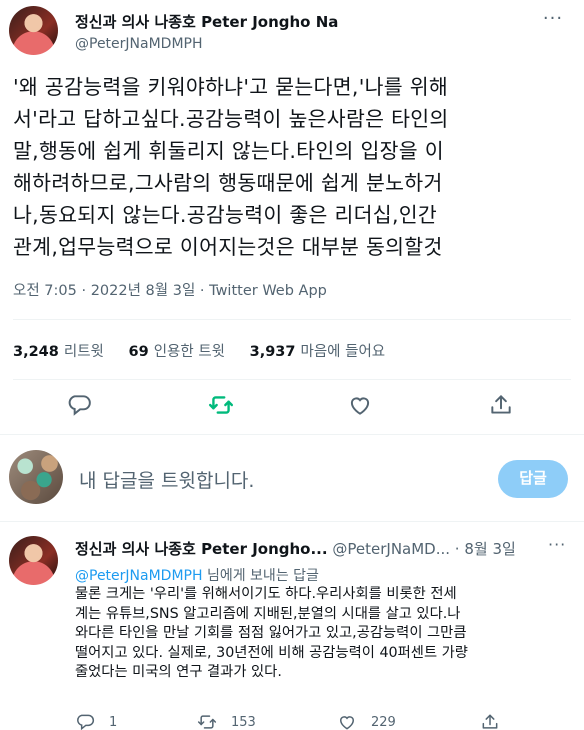 This screenshot has width=584, height=730. What do you see at coordinates (533, 479) in the screenshot?
I see `reply-submit-button: 답글` at bounding box center [533, 479].